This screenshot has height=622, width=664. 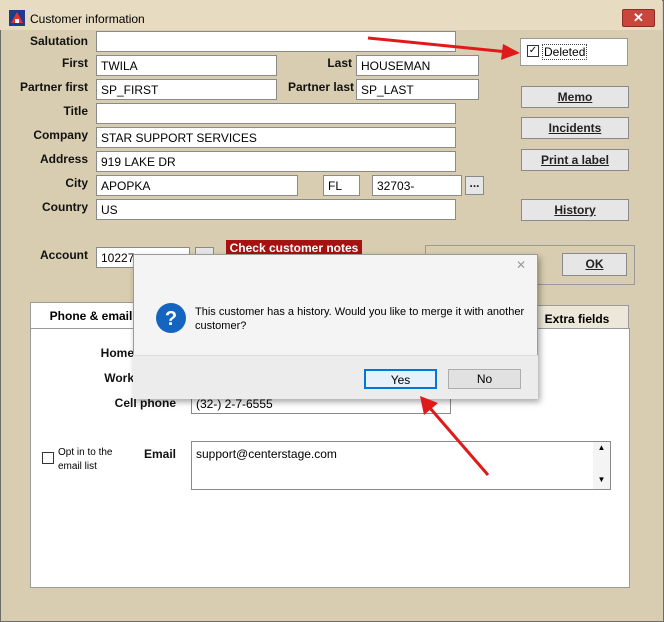 I want to click on country-label: Country, so click(x=65, y=207).